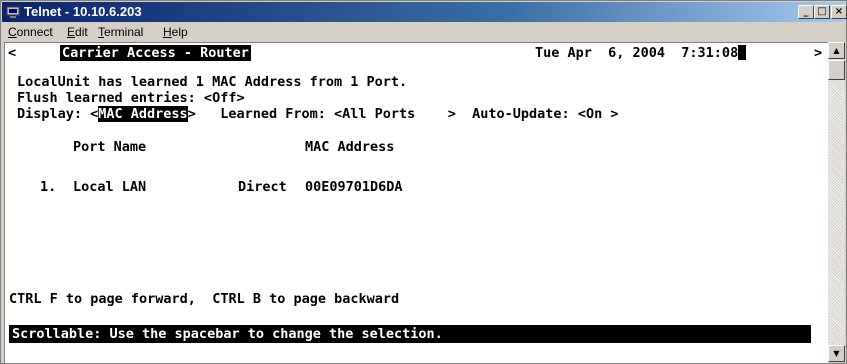 This screenshot has height=364, width=847. Describe the element at coordinates (81, 32) in the screenshot. I see `menu-edit-label: dit` at that location.